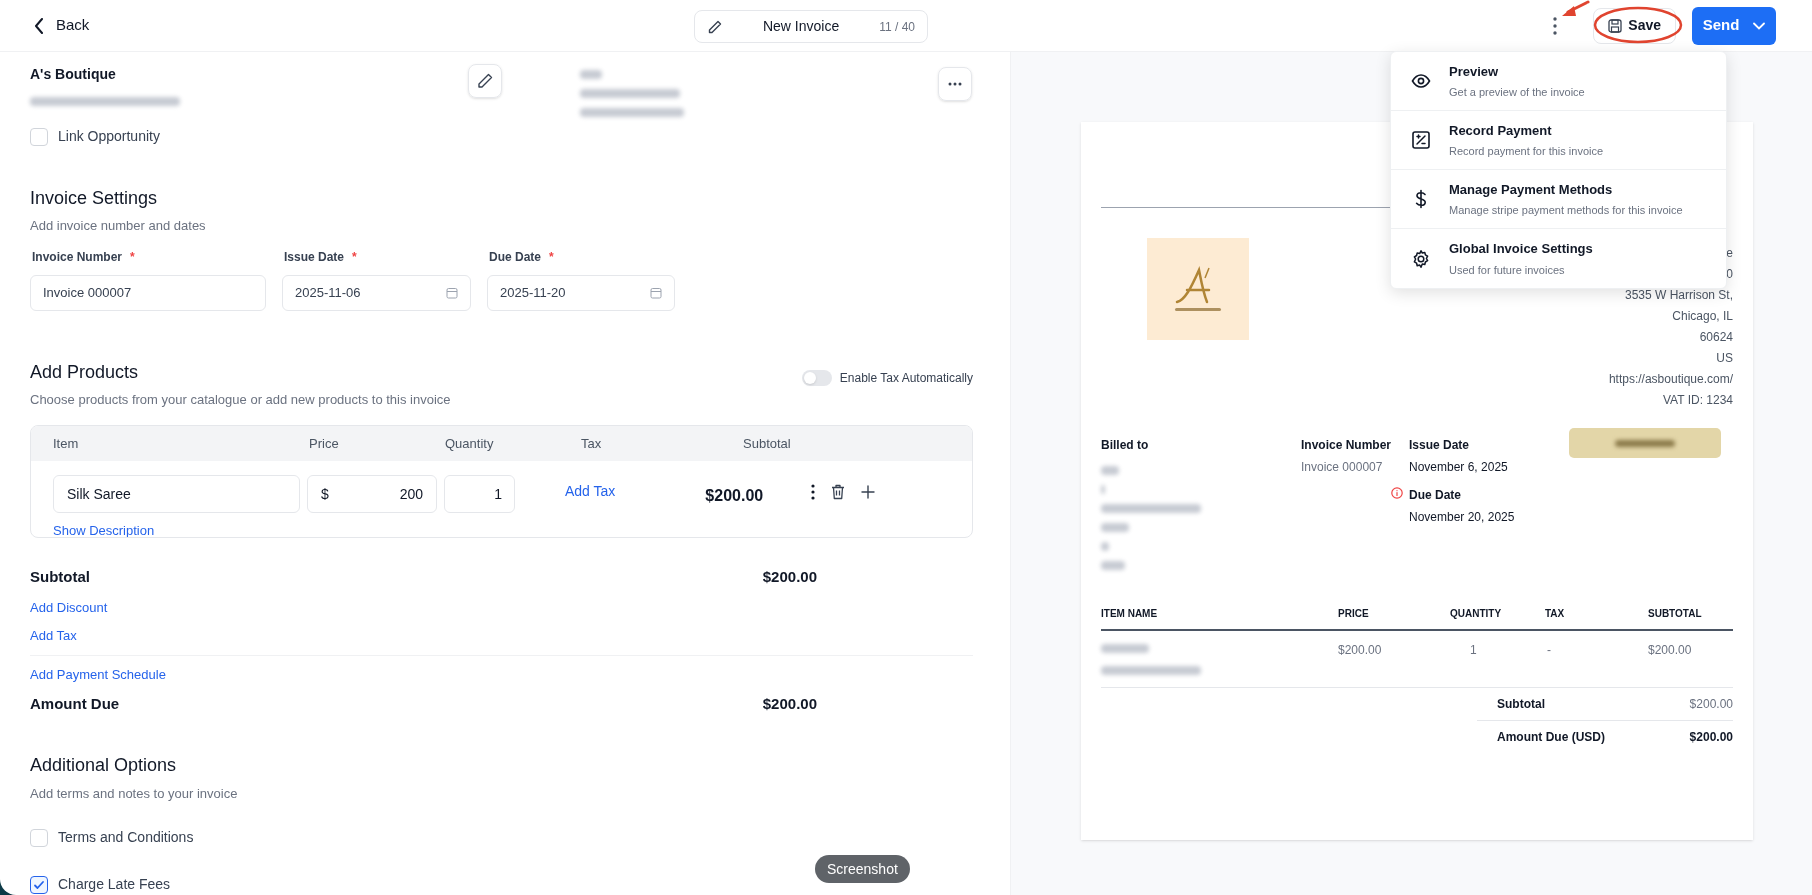  What do you see at coordinates (1551, 737) in the screenshot?
I see `total-label: Amount Due (USD)` at bounding box center [1551, 737].